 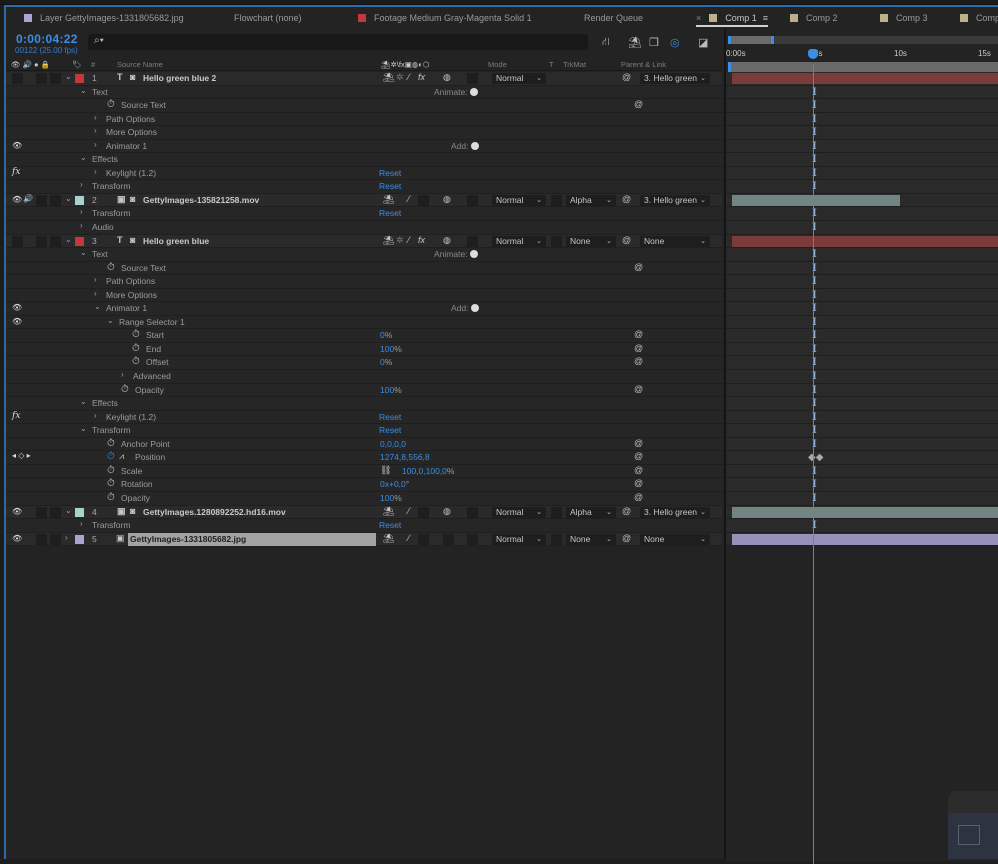 I want to click on animate-menu: Animate:, so click(x=456, y=92).